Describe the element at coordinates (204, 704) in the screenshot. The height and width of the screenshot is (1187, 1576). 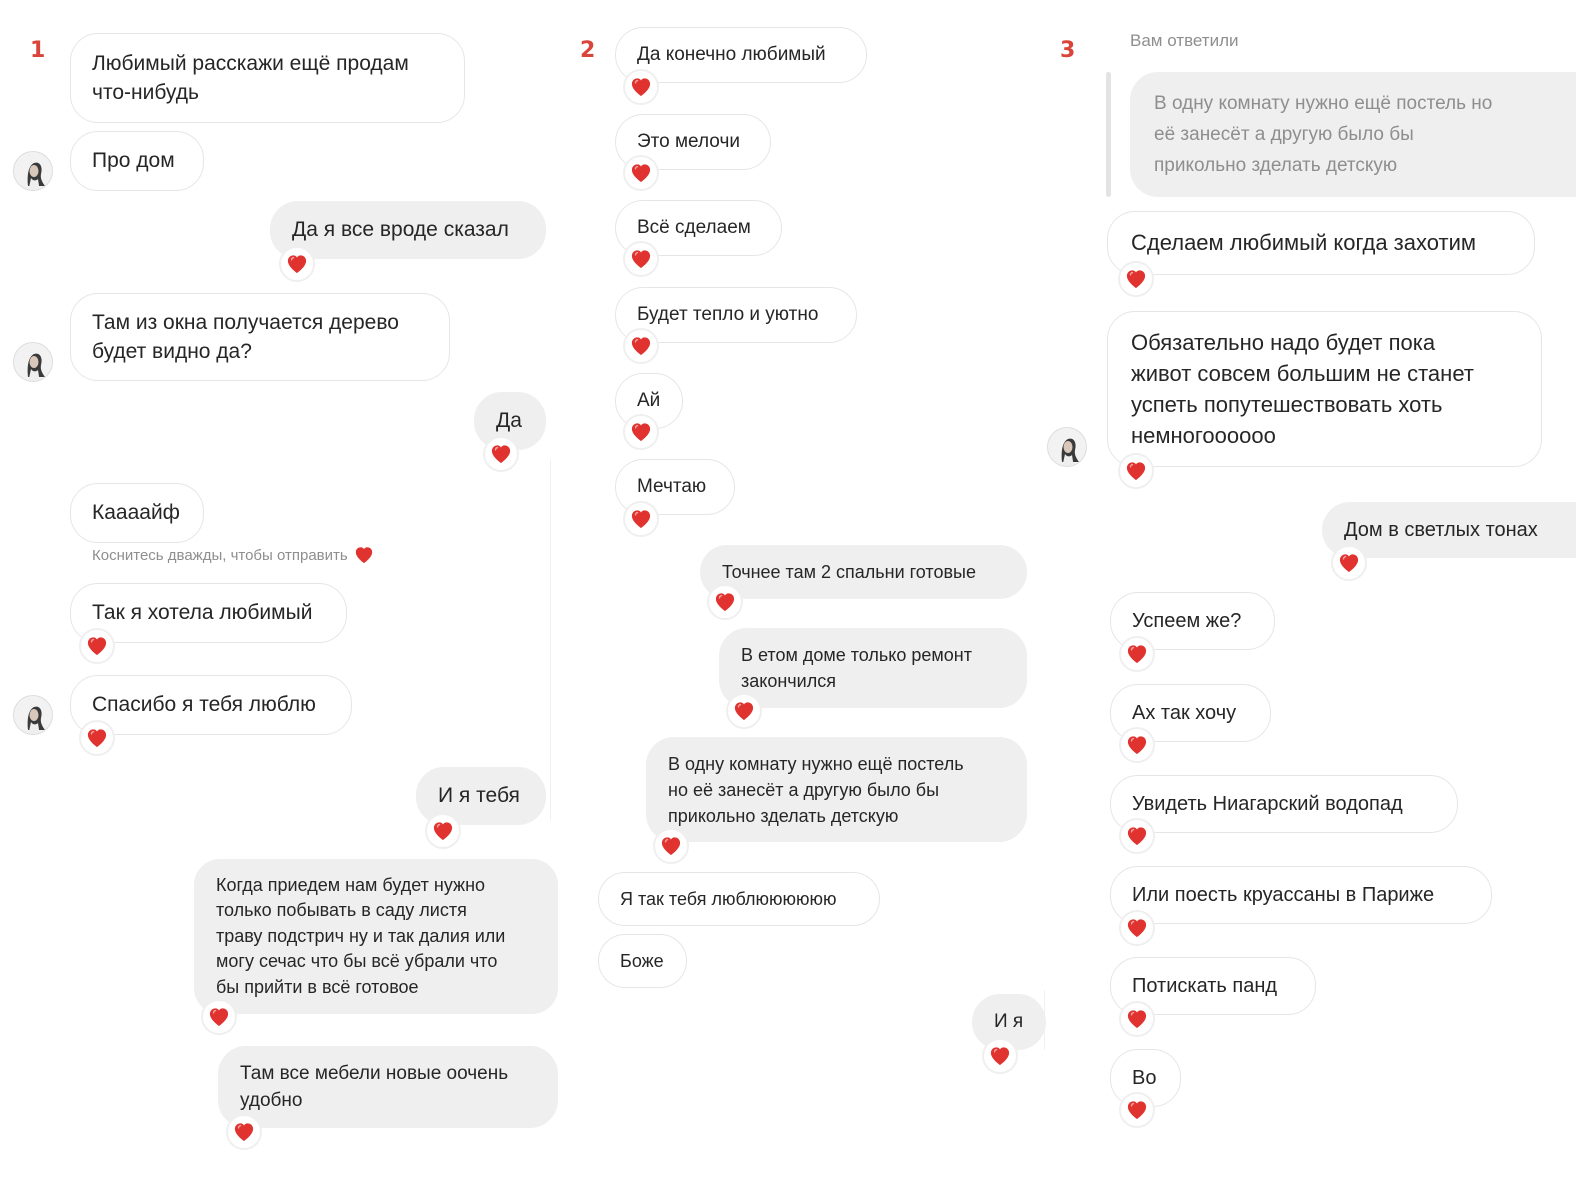
I see `message-text: Спасибо я тебя люблю` at that location.